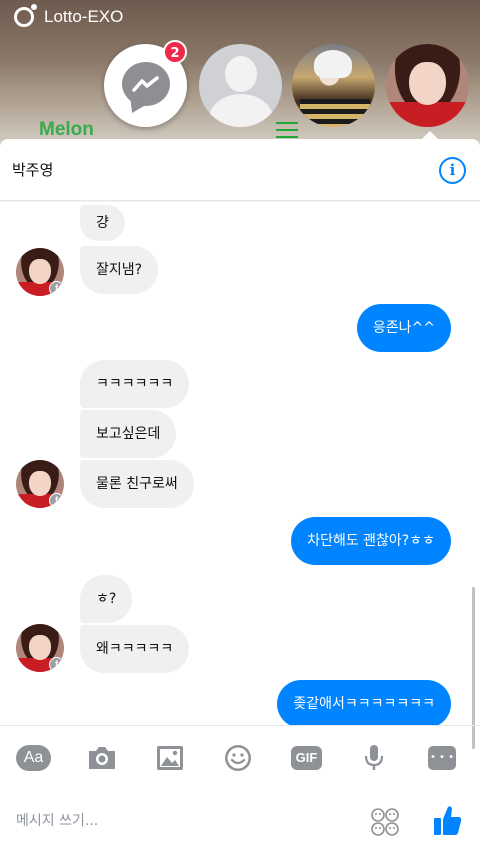  Describe the element at coordinates (385, 822) in the screenshot. I see `sticker-icon` at that location.